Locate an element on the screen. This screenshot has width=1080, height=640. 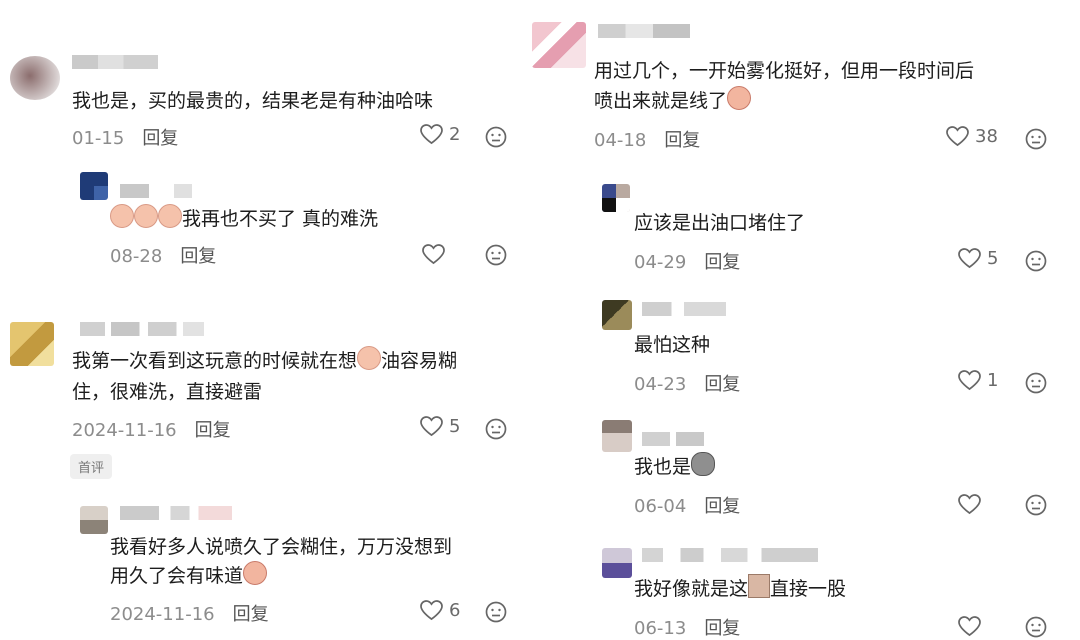
reply-text: 我再也不买了 真的难洗 is located at coordinates (280, 219).